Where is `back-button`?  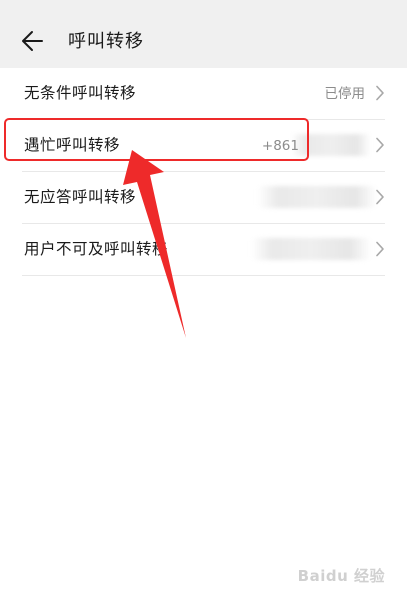 back-button is located at coordinates (37, 42).